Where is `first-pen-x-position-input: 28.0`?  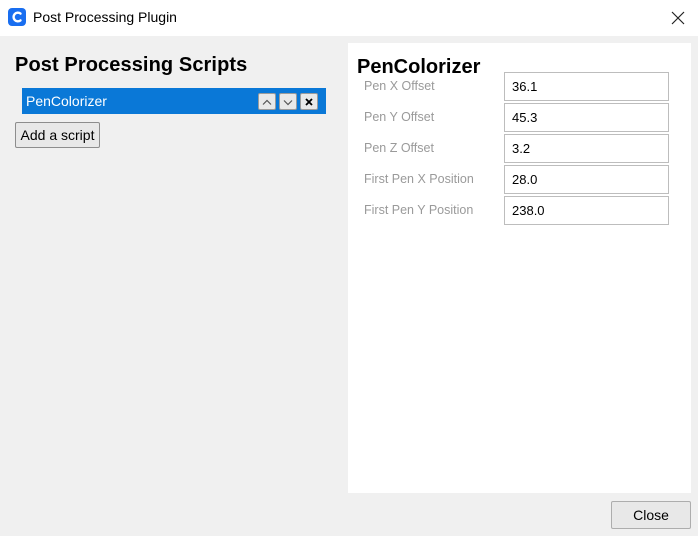 first-pen-x-position-input: 28.0 is located at coordinates (586, 179).